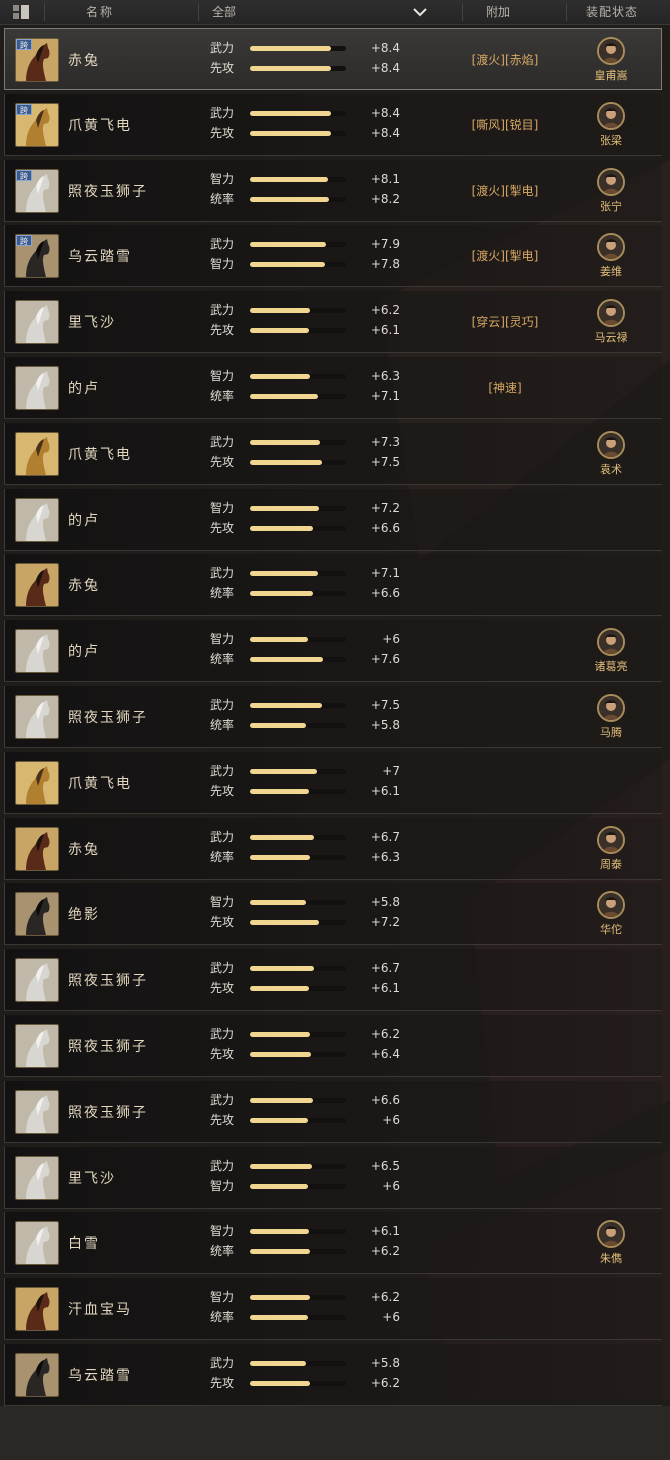 The height and width of the screenshot is (1460, 670). Describe the element at coordinates (224, 12) in the screenshot. I see `filter-value: 全部` at that location.